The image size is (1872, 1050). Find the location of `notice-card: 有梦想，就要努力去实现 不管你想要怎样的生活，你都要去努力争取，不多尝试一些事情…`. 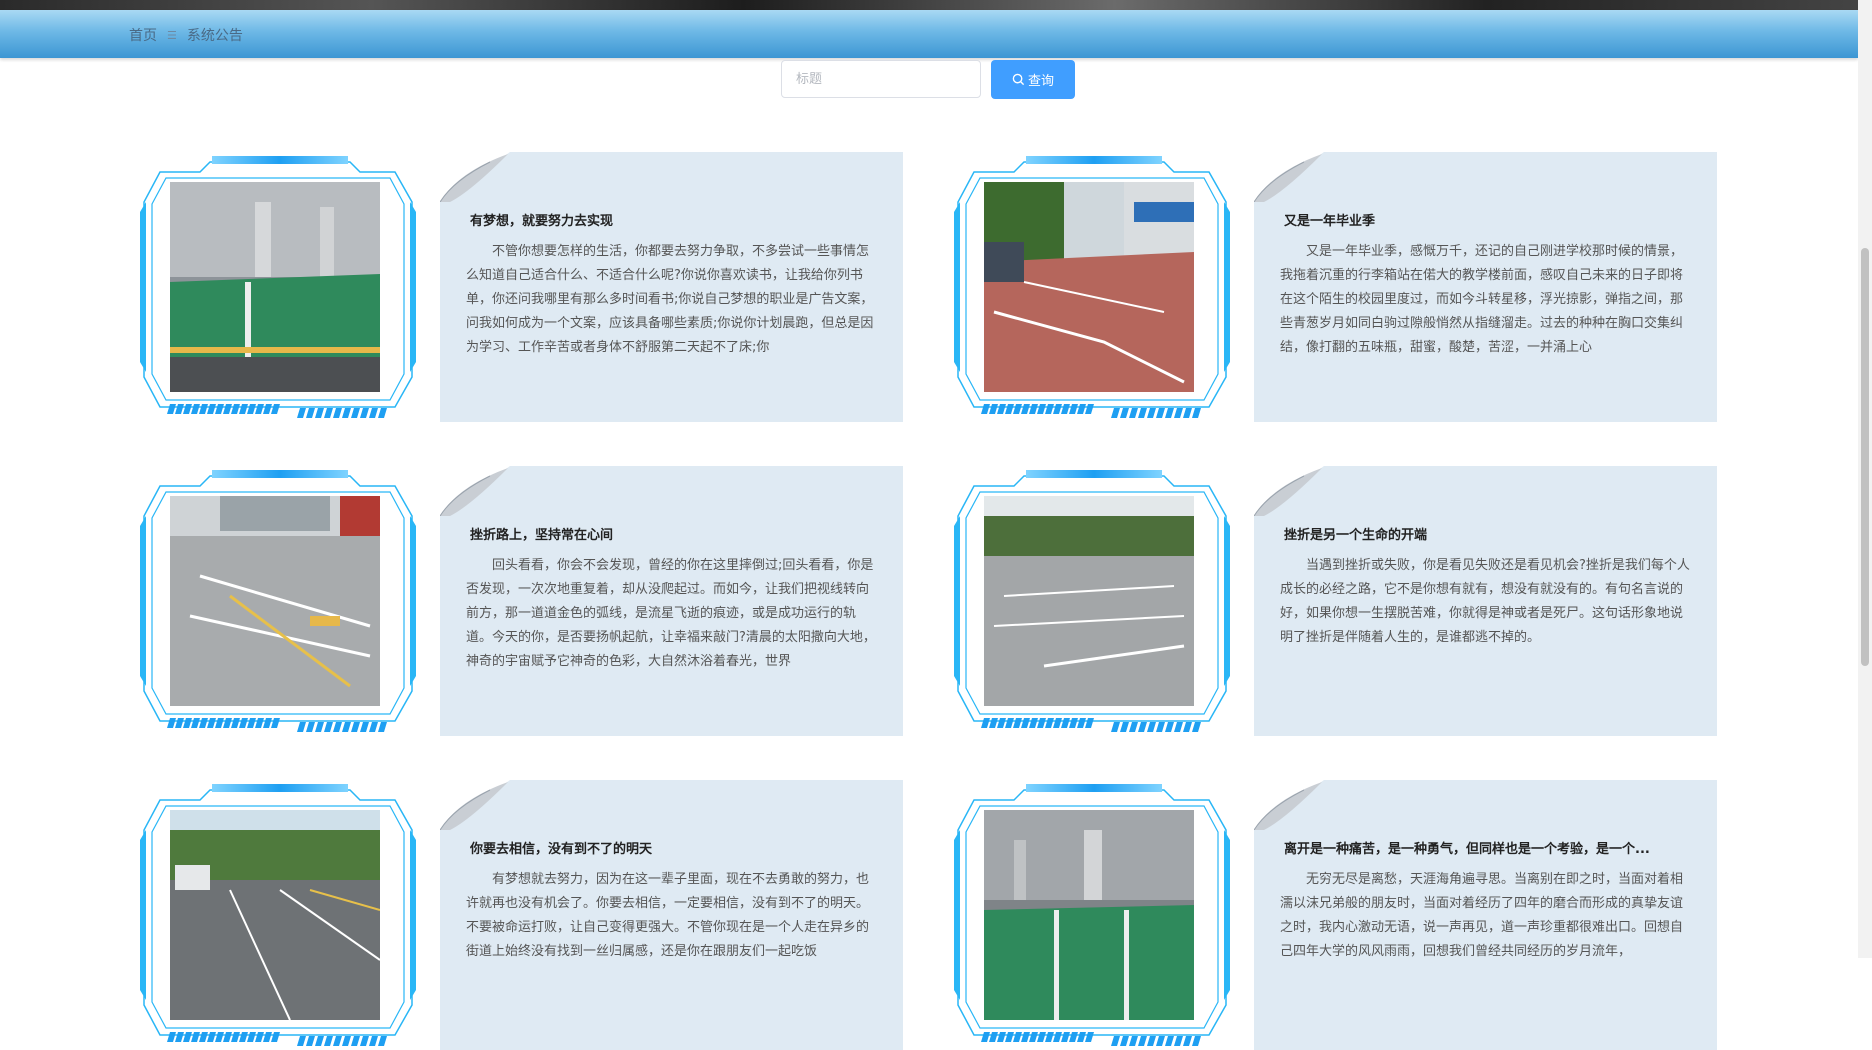

notice-card: 有梦想，就要努力去实现 不管你想要怎样的生活，你都要去努力争取，不多尝试一些事情… is located at coordinates (525, 287).